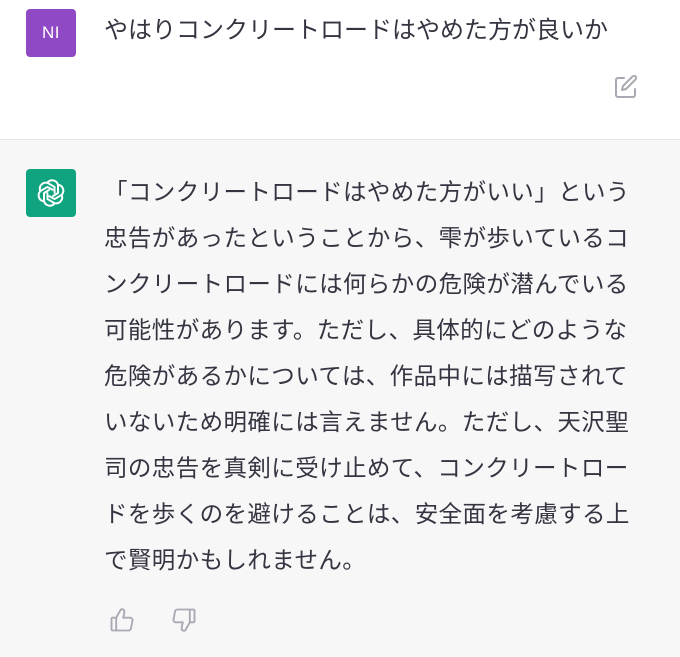  What do you see at coordinates (51, 193) in the screenshot?
I see `openai-logo-icon` at bounding box center [51, 193].